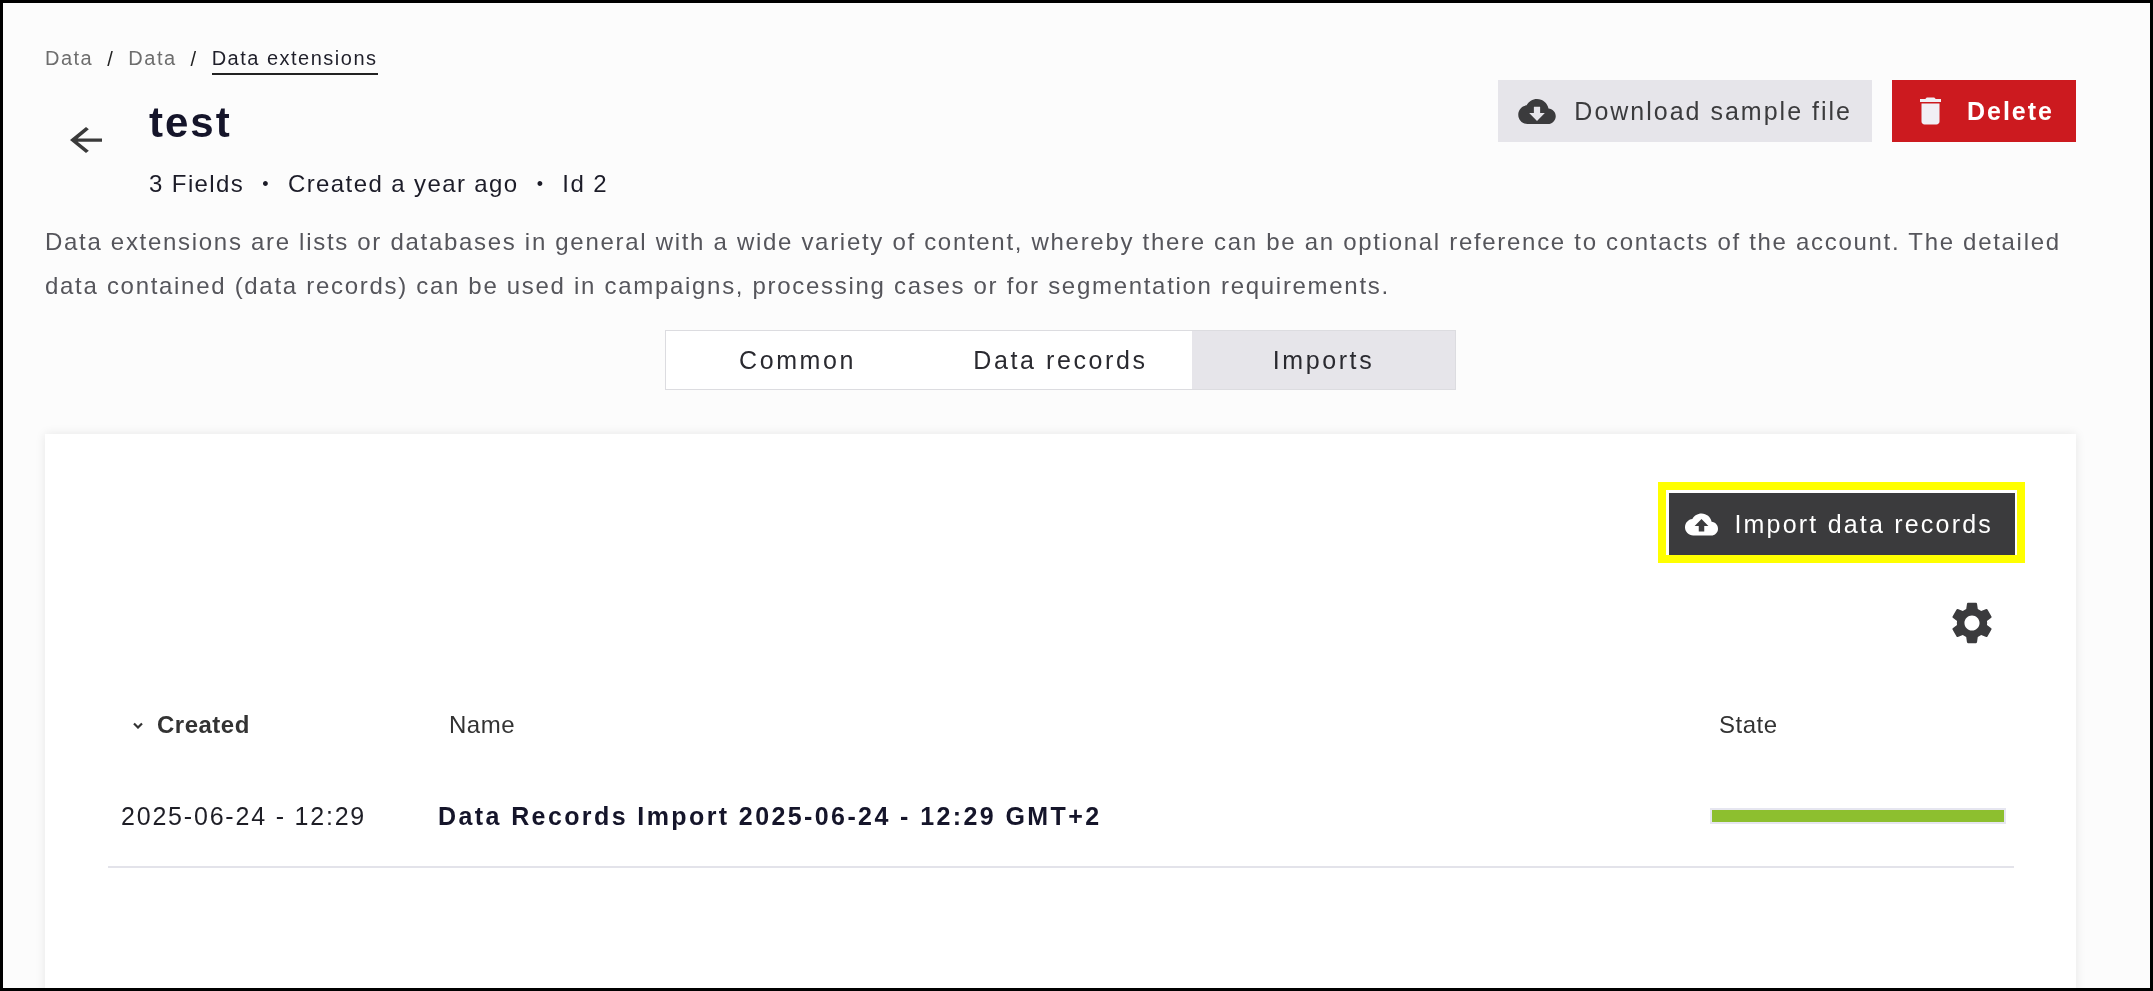  I want to click on meta-text: 3 Fields, so click(197, 184).